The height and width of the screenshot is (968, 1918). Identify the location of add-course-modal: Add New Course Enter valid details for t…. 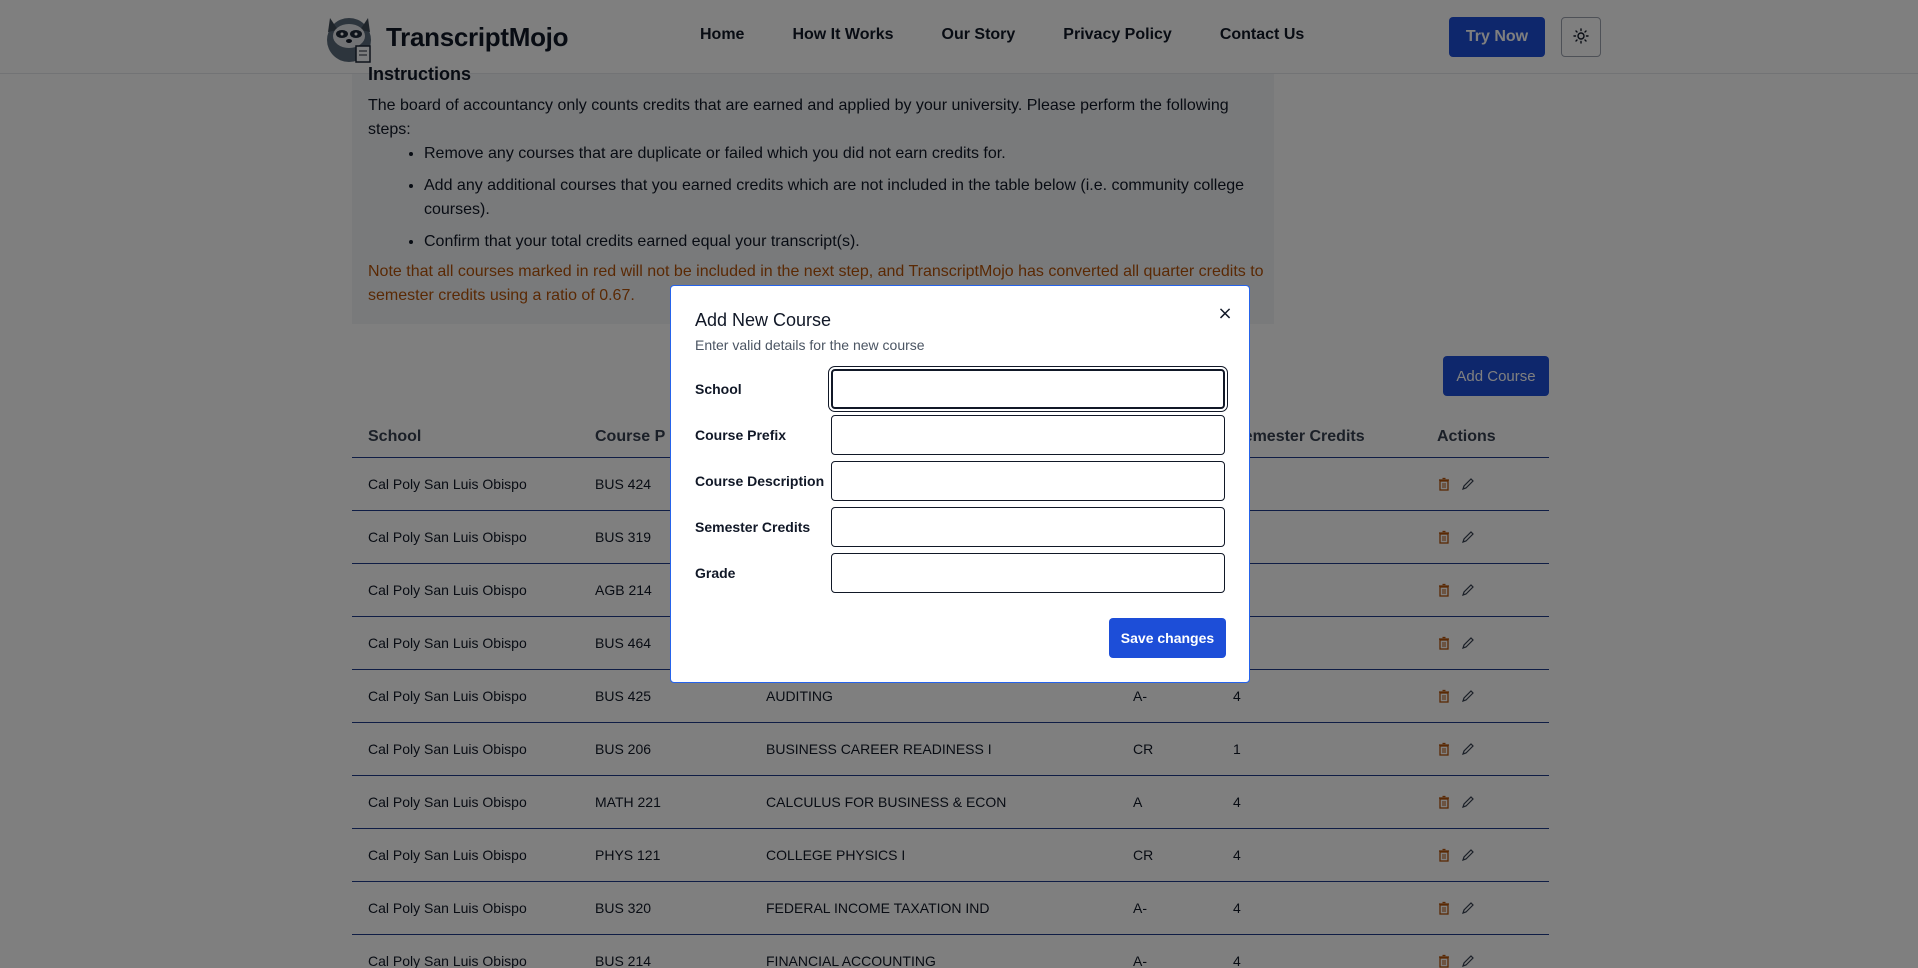
(960, 484).